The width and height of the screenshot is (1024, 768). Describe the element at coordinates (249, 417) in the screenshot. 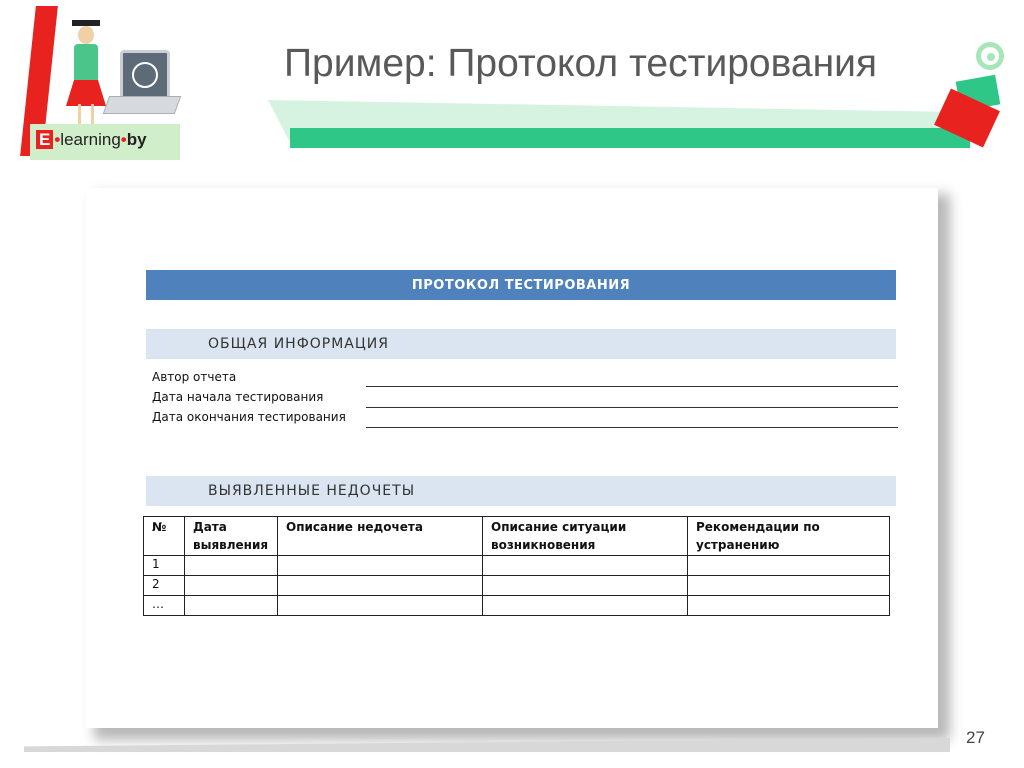

I see `field-label-end-date: Дата окончания тестирования` at that location.